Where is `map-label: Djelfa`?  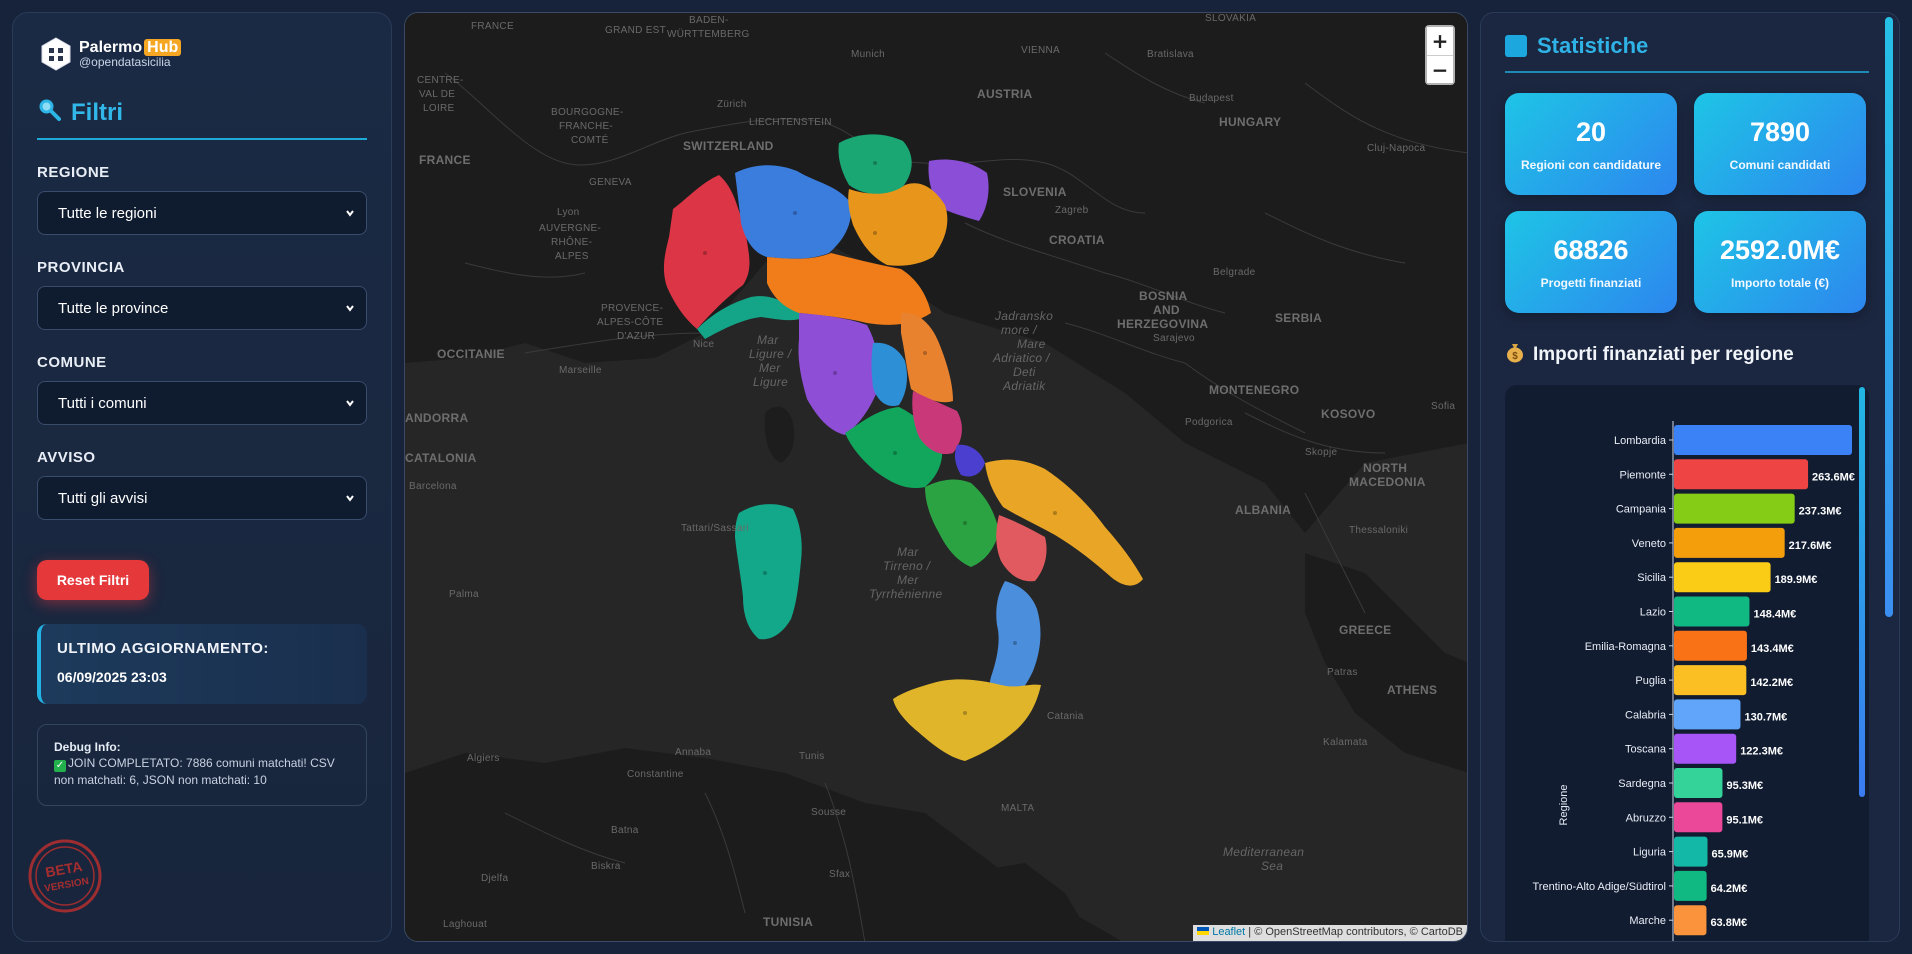 map-label: Djelfa is located at coordinates (495, 878).